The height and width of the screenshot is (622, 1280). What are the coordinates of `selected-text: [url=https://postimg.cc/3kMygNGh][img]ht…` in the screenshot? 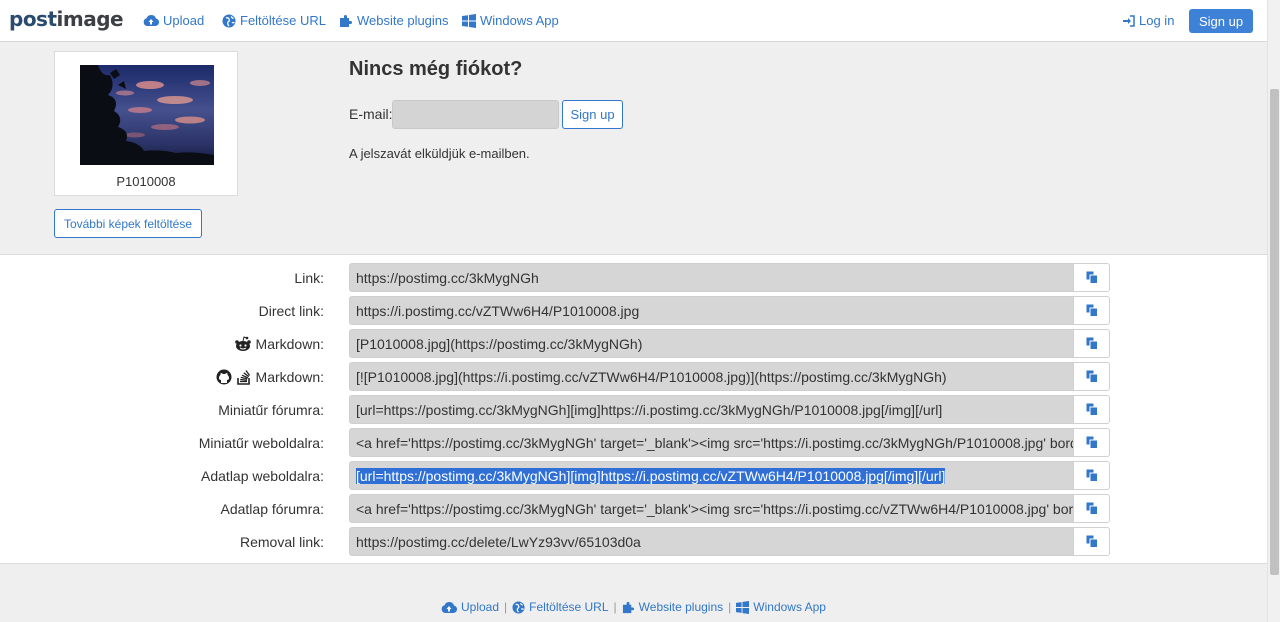 It's located at (651, 476).